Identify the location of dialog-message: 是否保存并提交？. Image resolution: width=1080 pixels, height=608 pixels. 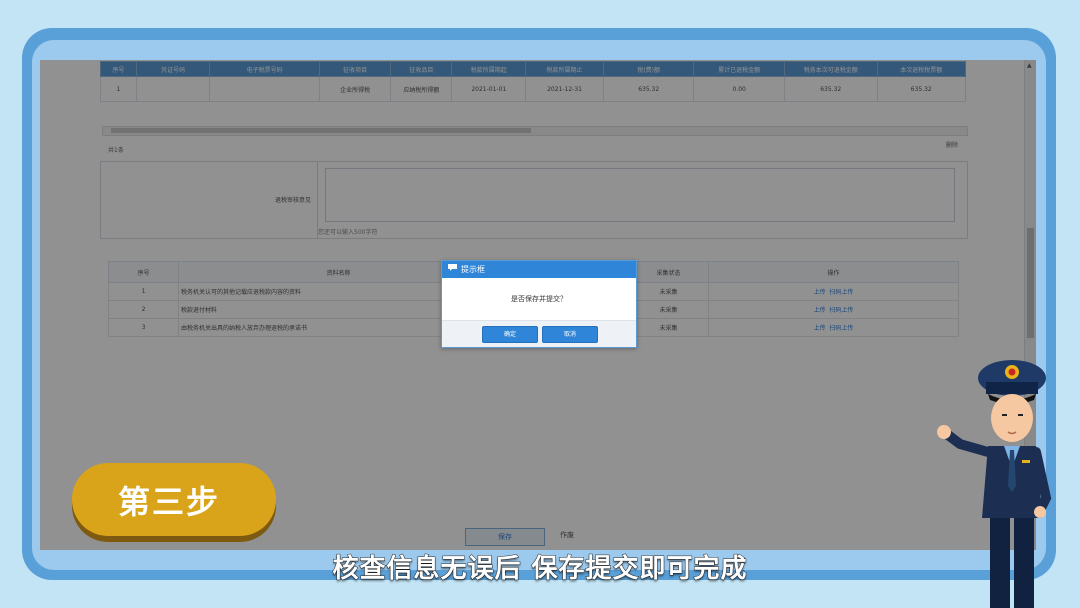
(539, 299).